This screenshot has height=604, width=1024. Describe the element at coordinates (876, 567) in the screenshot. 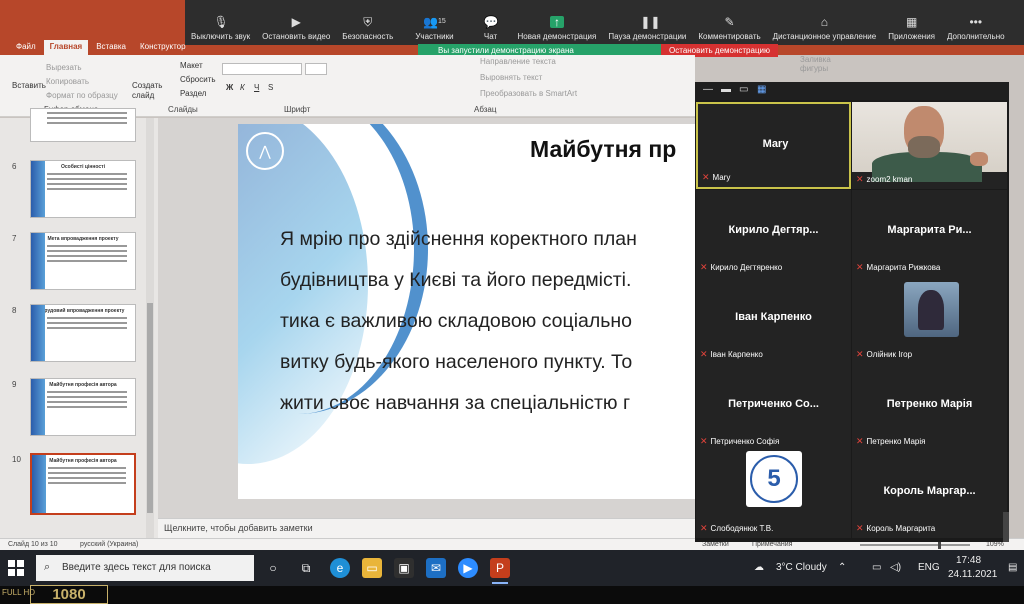

I see `network-icon: ▭` at that location.